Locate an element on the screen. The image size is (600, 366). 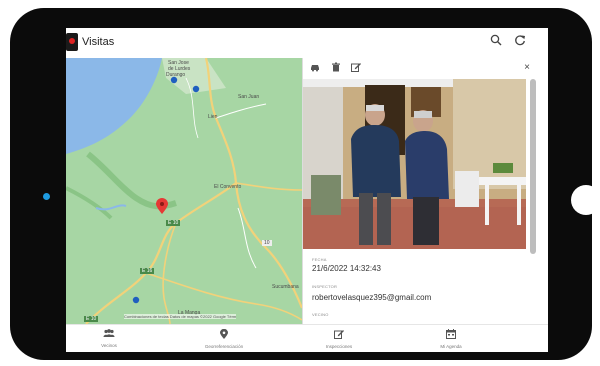
nav-item-vecinos: Vecinos is located at coordinates (109, 338).